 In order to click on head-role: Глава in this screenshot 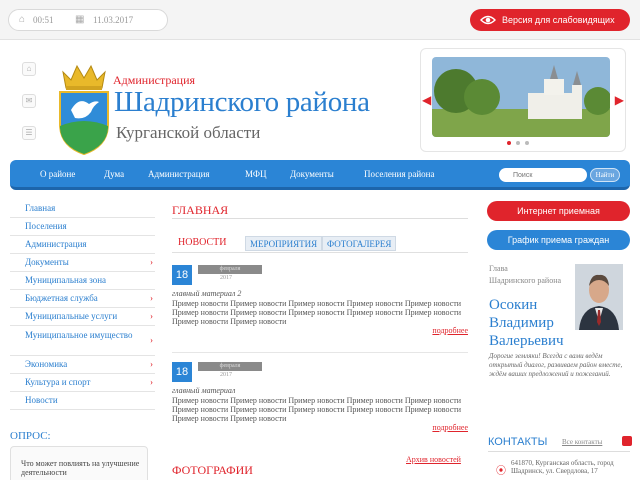, I will do `click(498, 268)`.